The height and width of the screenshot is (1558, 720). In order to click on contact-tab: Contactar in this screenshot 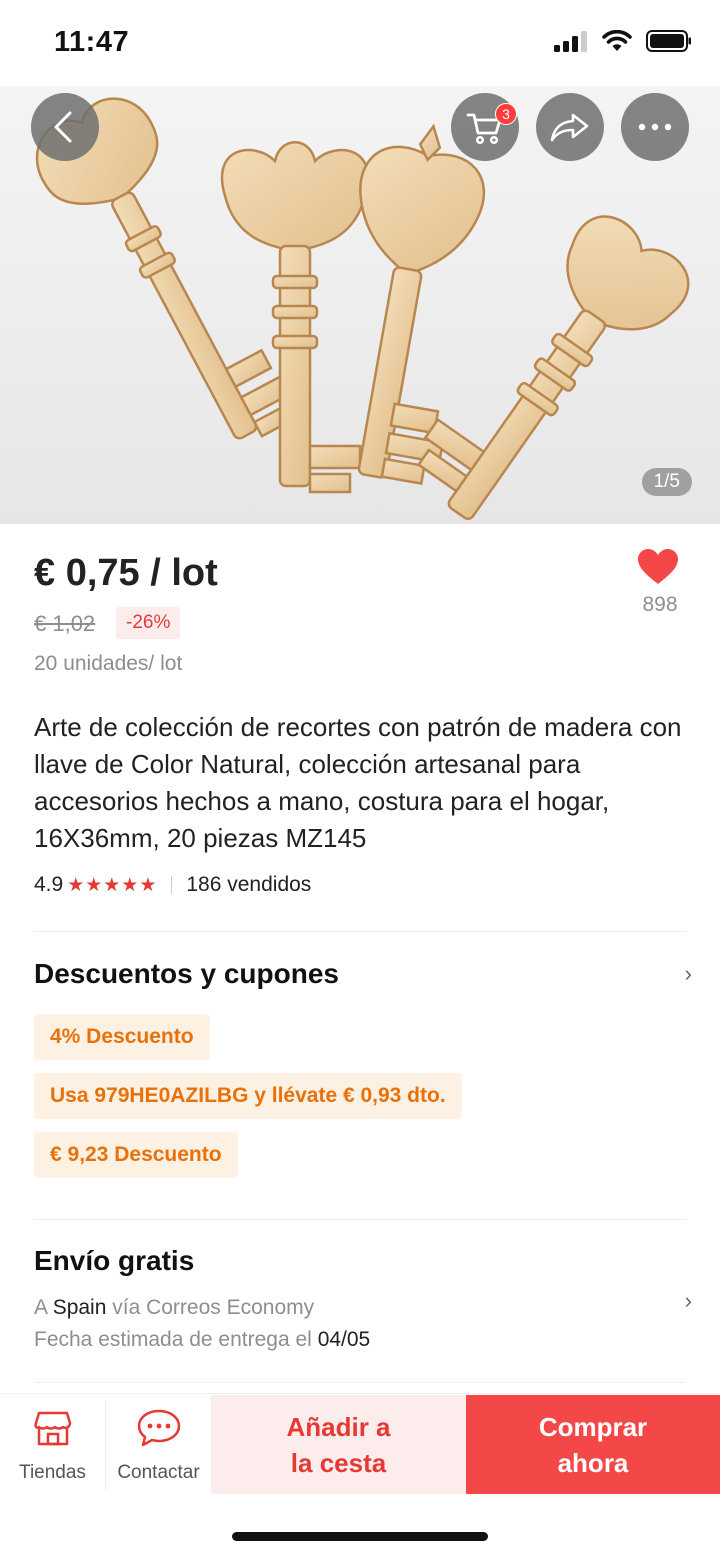, I will do `click(158, 1444)`.